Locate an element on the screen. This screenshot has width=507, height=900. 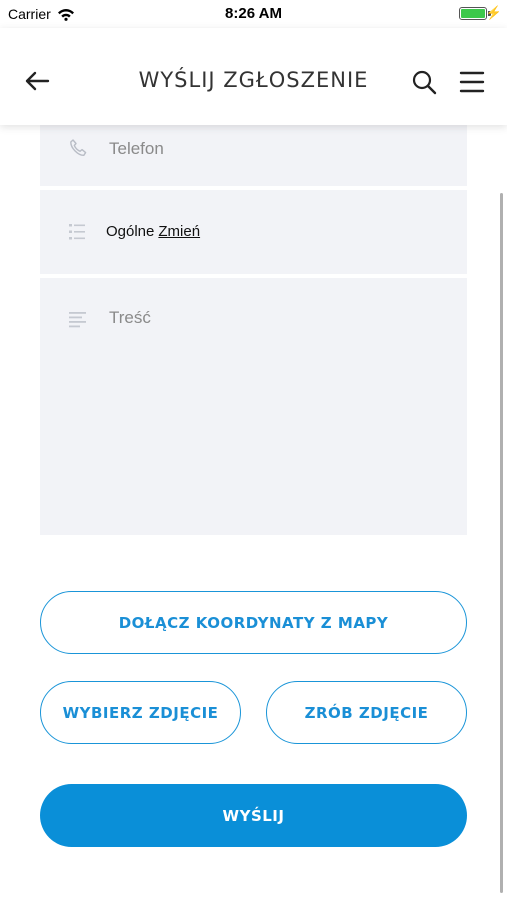
status-bar: Carrier 8:26 AM ⚡ is located at coordinates (253, 14).